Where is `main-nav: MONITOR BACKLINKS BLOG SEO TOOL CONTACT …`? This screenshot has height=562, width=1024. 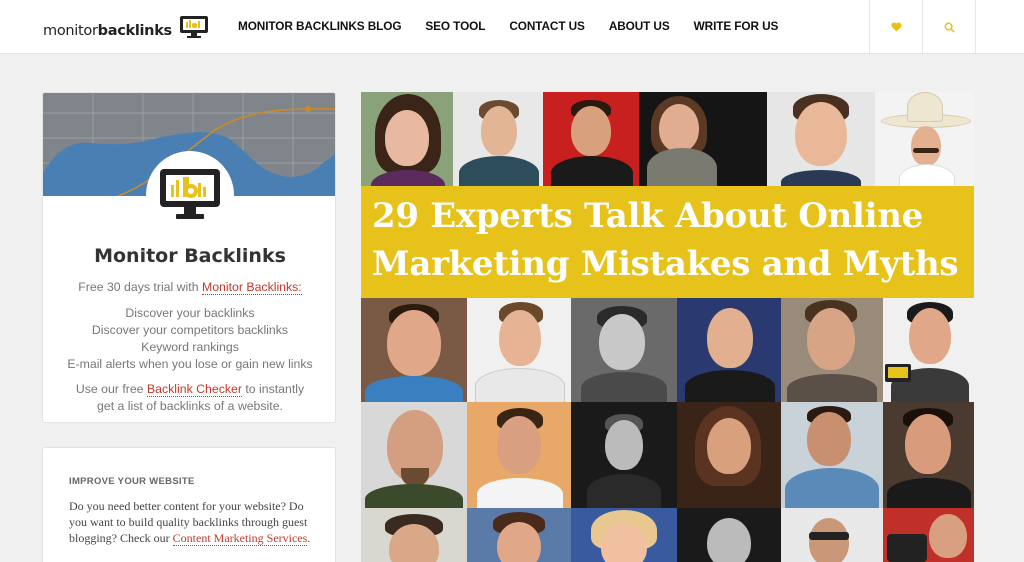 main-nav: MONITOR BACKLINKS BLOG SEO TOOL CONTACT … is located at coordinates (520, 26).